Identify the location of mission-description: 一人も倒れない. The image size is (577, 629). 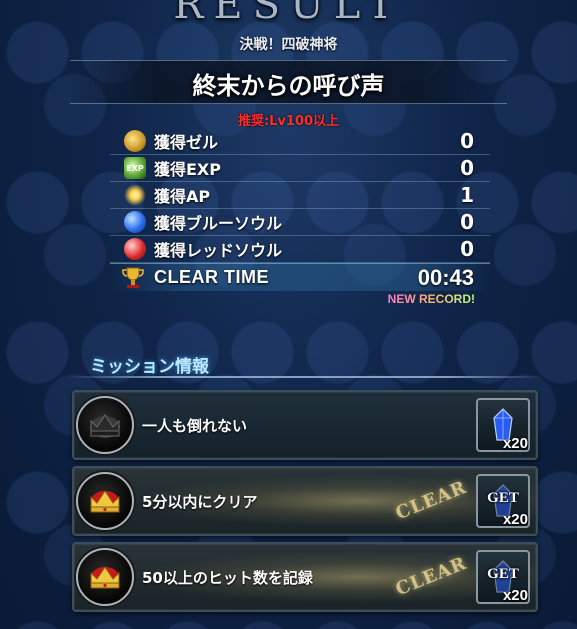
(195, 425).